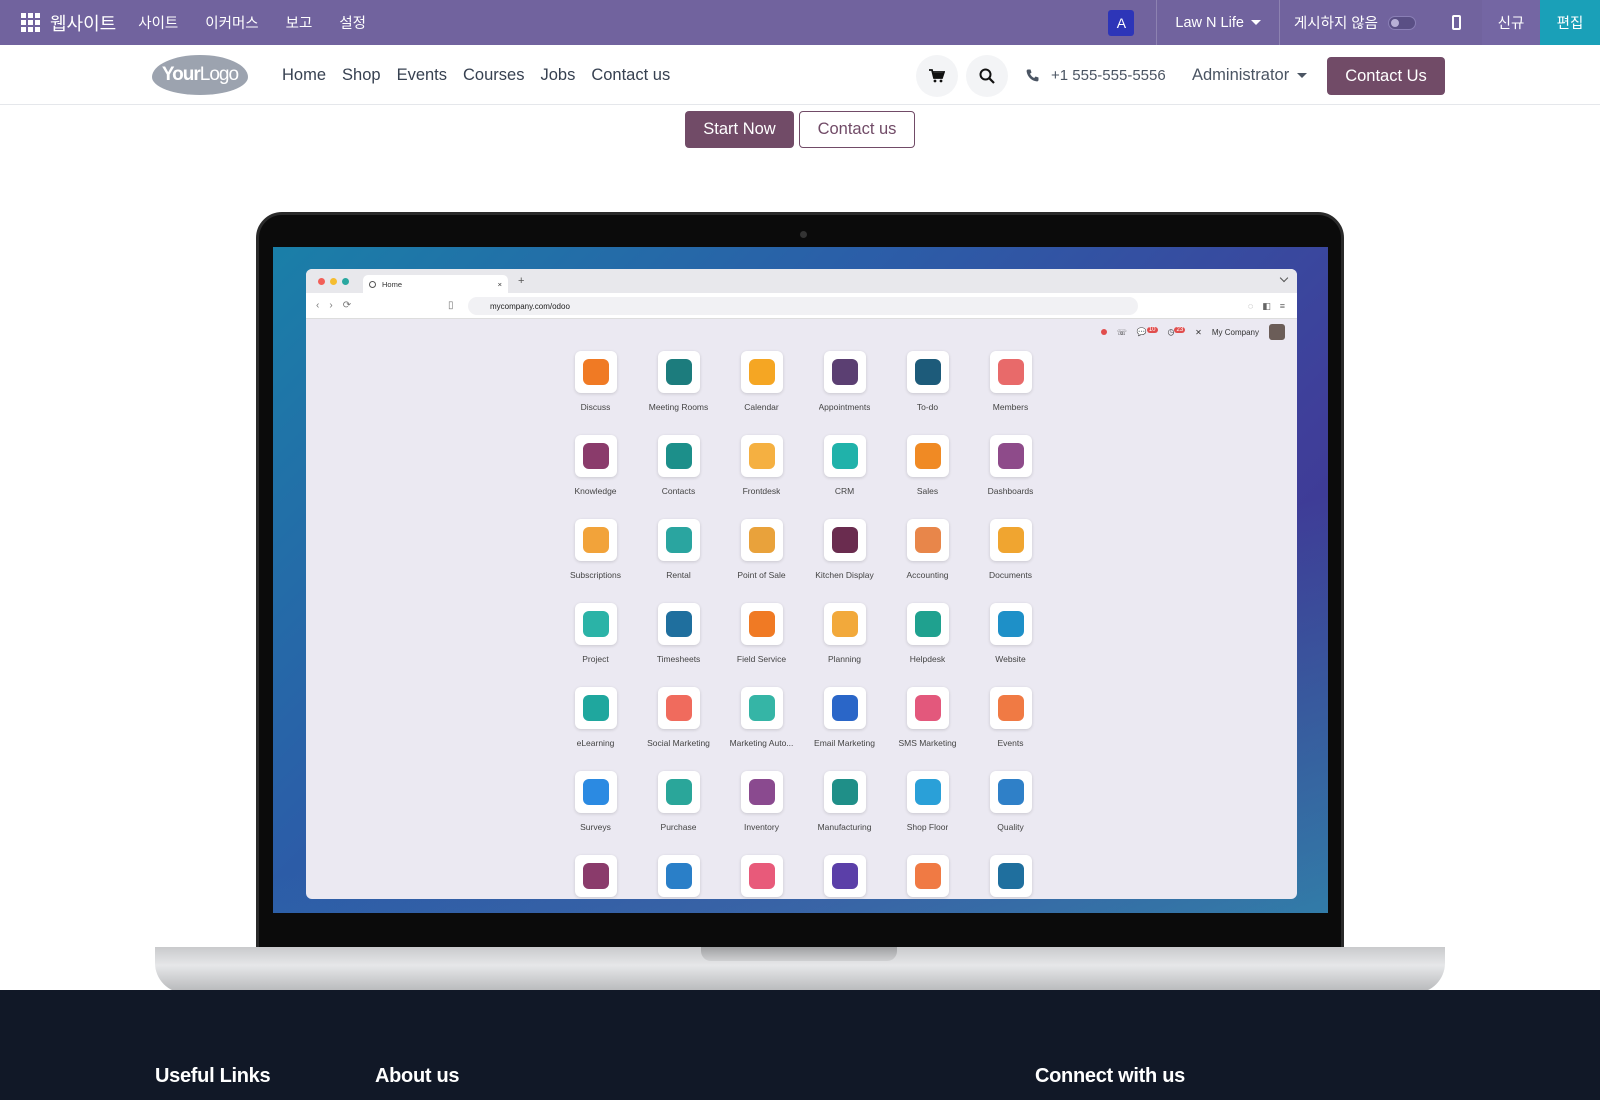  What do you see at coordinates (678, 381) in the screenshot?
I see `app-item: Meeting Rooms` at bounding box center [678, 381].